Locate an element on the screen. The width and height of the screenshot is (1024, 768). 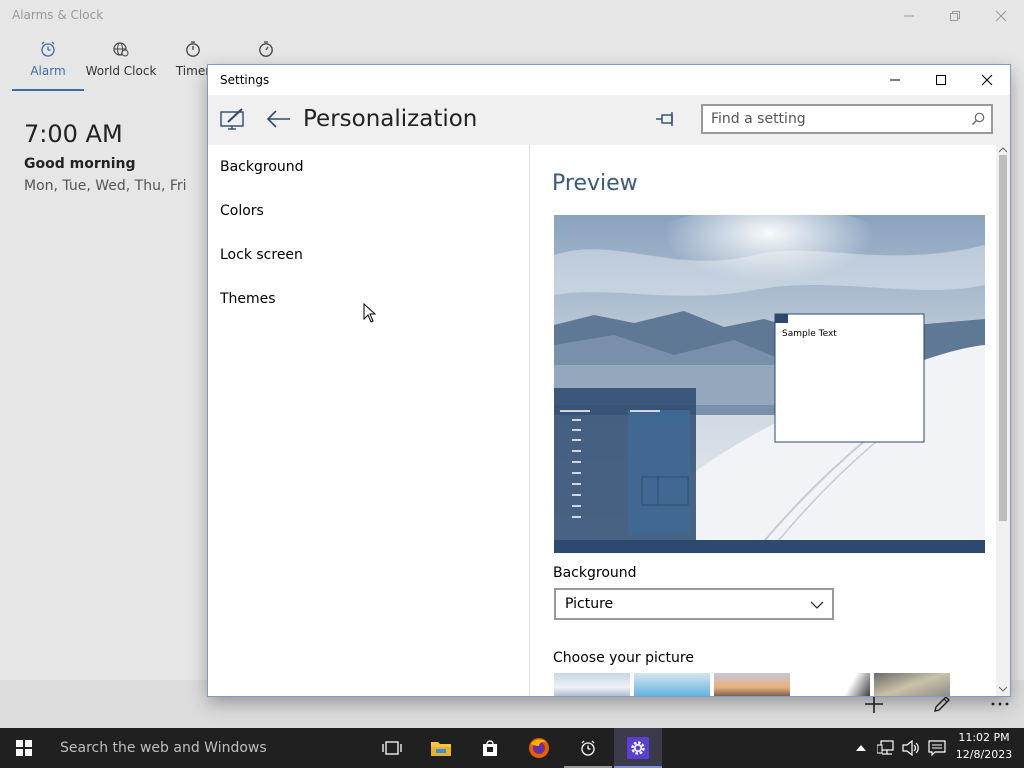
tab-world-clock: World Clock is located at coordinates (121, 66).